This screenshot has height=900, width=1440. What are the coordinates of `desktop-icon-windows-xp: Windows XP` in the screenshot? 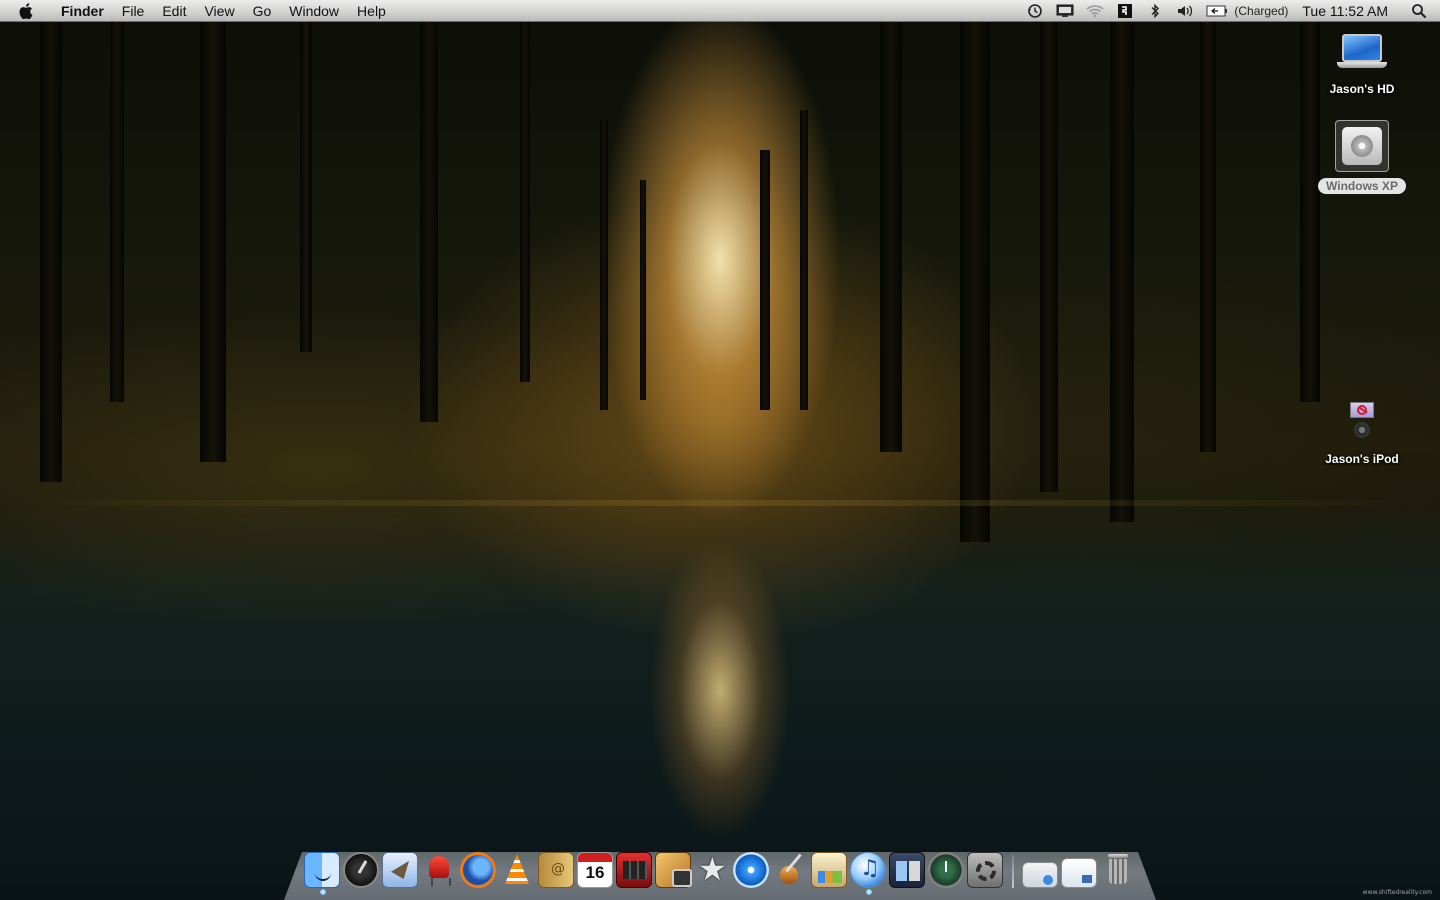 It's located at (1362, 157).